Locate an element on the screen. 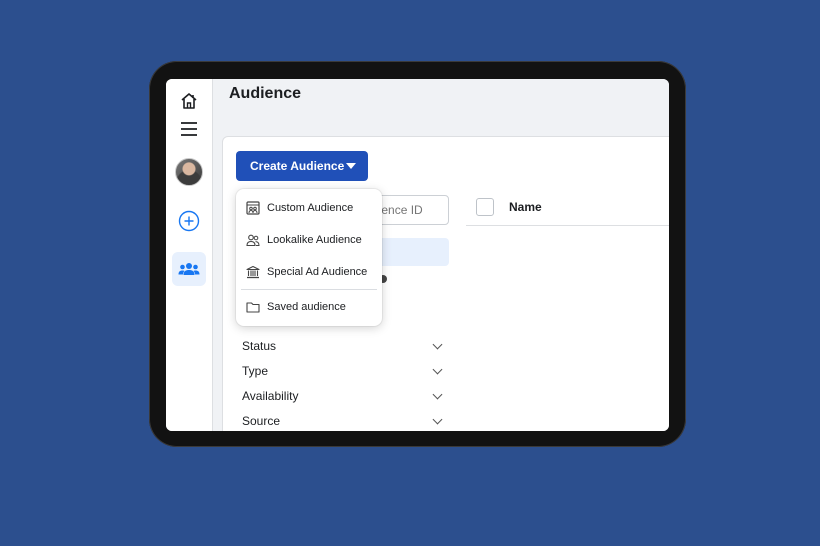  filter-label: Availability is located at coordinates (270, 396).